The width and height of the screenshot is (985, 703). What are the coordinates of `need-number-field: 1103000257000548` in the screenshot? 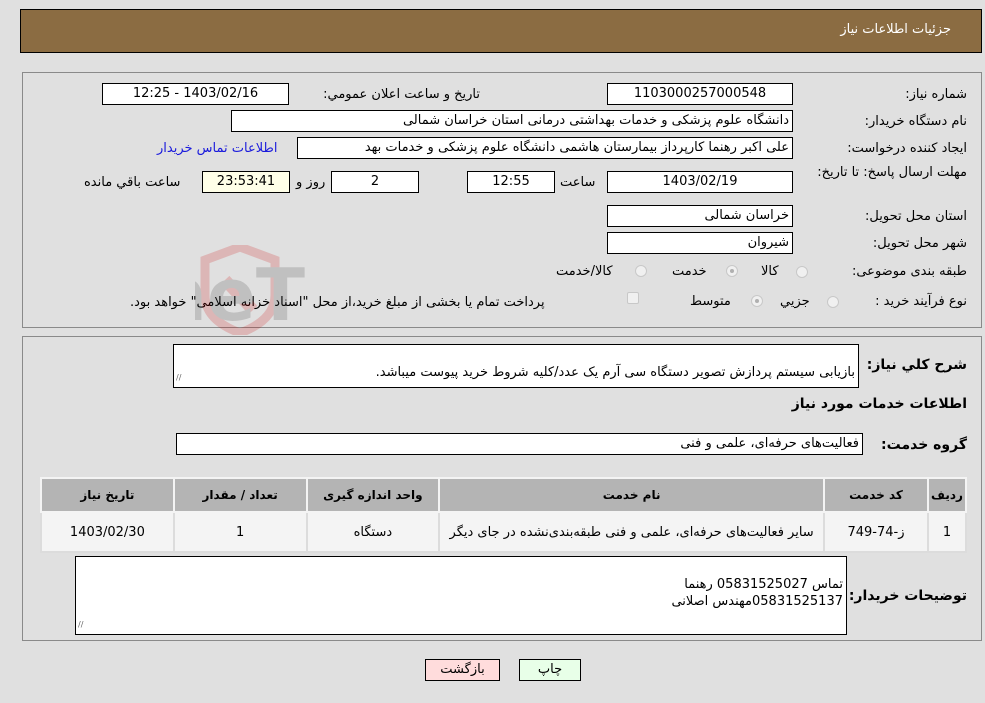 It's located at (700, 94).